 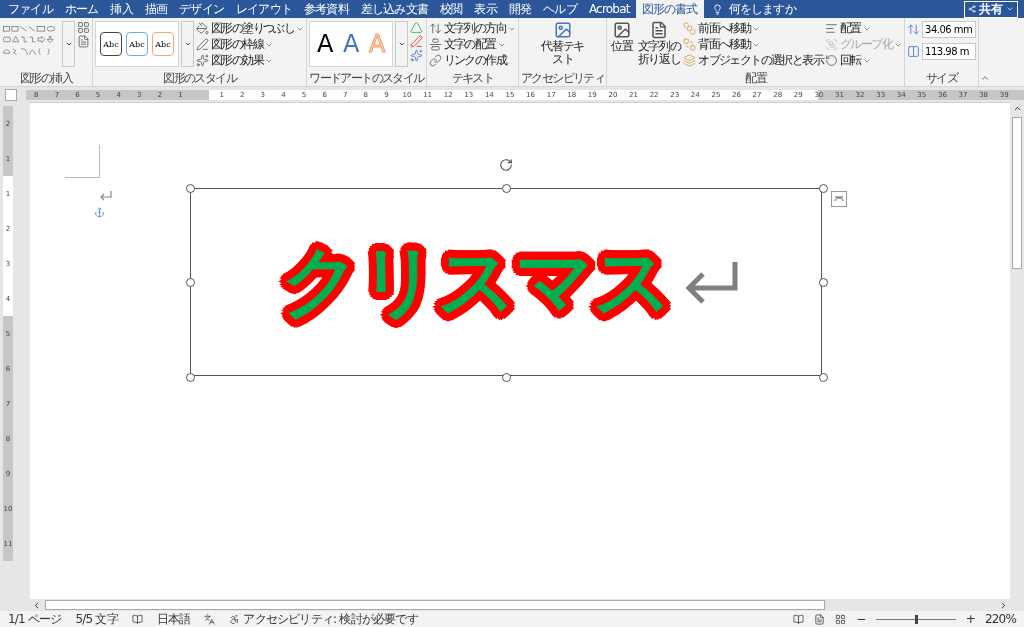 What do you see at coordinates (864, 60) in the screenshot?
I see `ribbon-command: 回転` at bounding box center [864, 60].